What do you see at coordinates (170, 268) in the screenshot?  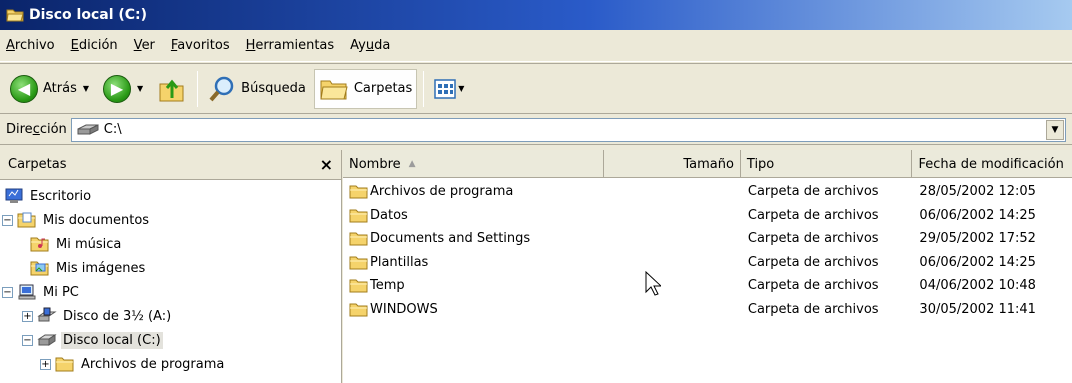 I see `tree-item-mis-im-genes: Mis imágenes` at bounding box center [170, 268].